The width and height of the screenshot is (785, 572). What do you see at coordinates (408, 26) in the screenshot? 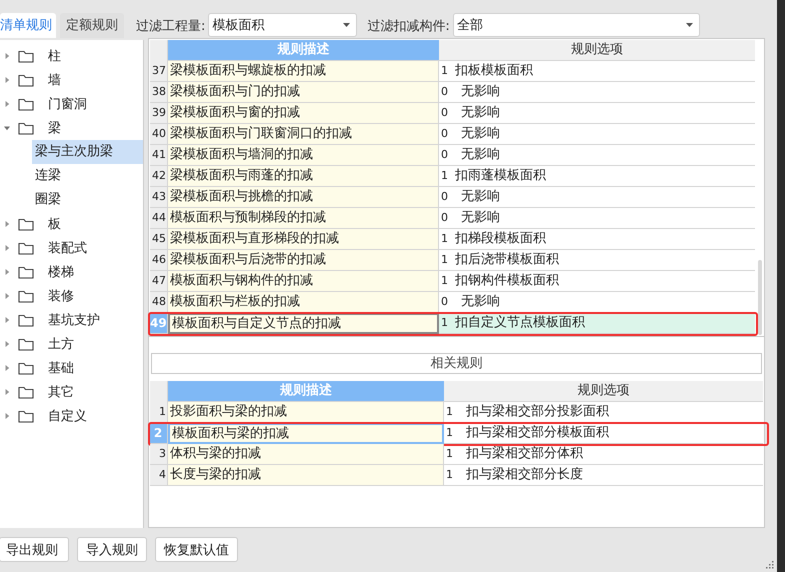
I see `filter-label: 过滤扣减构件:` at bounding box center [408, 26].